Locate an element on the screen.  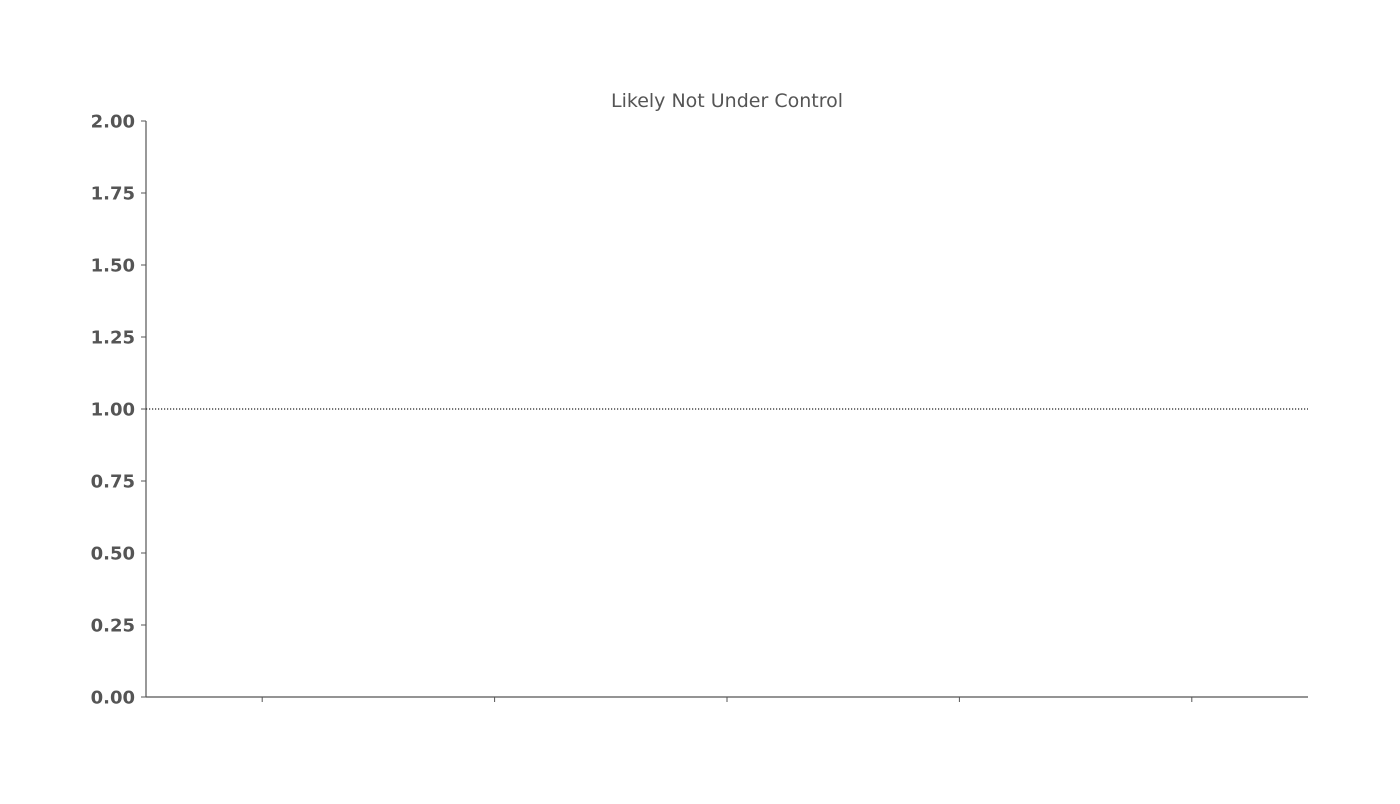
y-tick-label: 0.00 is located at coordinates (113, 698).